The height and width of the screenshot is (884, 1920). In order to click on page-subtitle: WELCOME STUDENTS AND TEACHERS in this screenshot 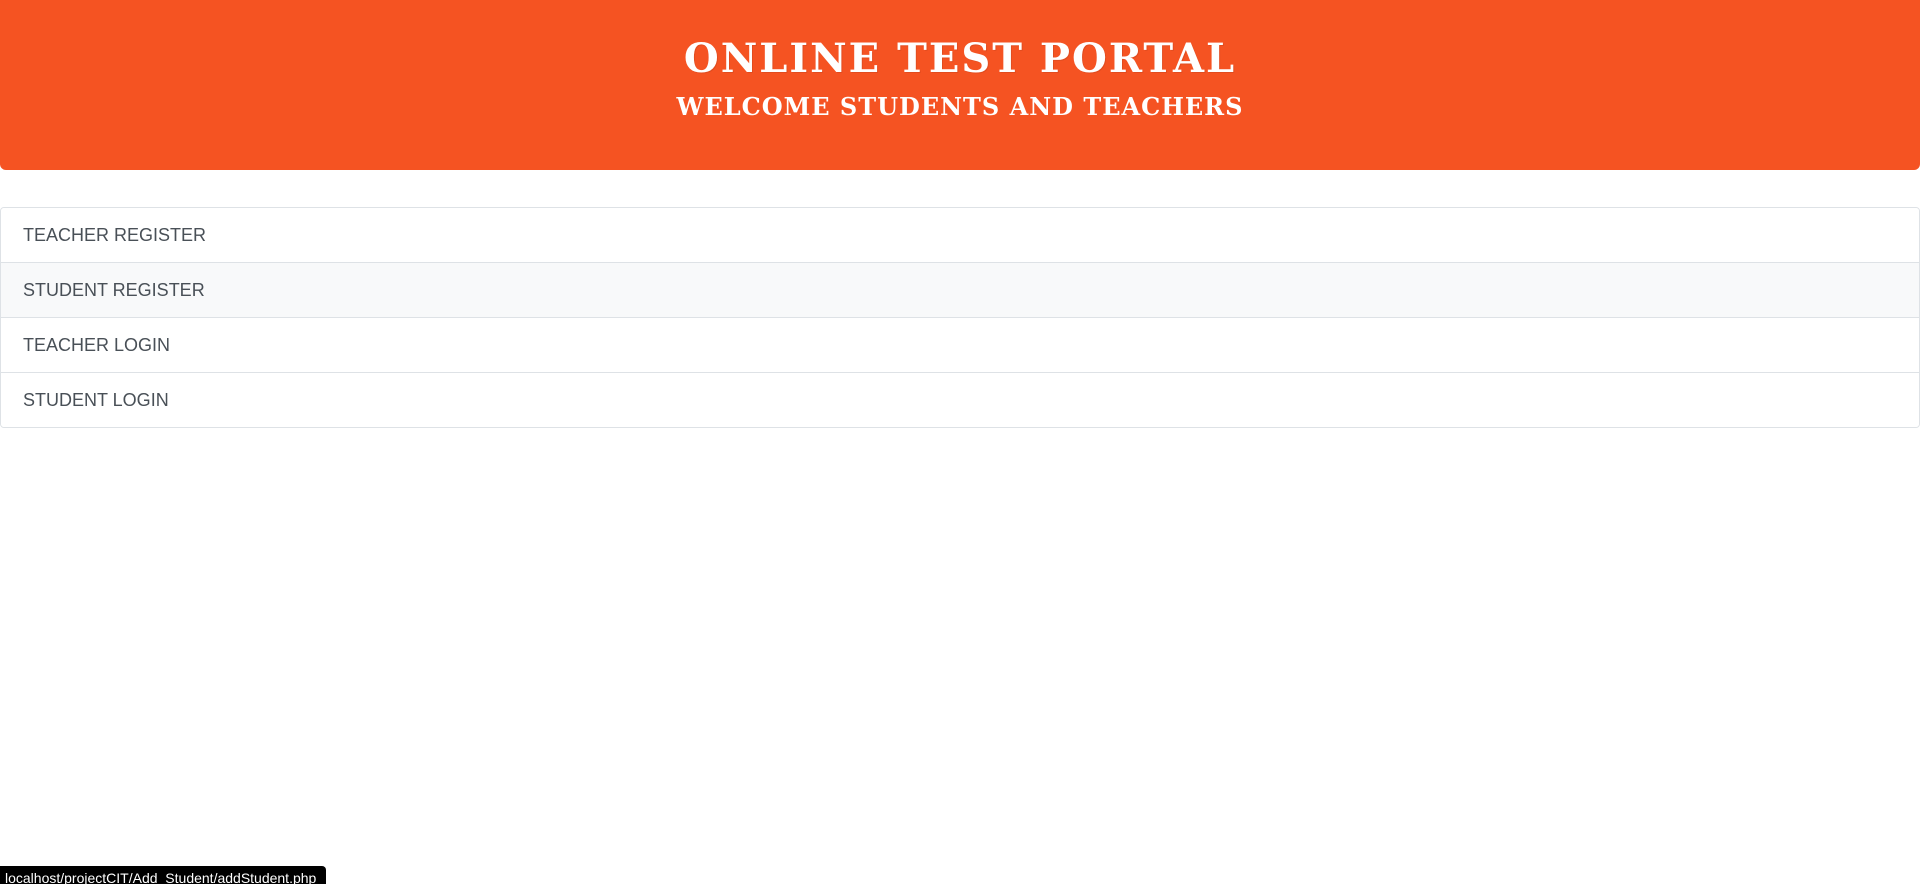, I will do `click(960, 106)`.